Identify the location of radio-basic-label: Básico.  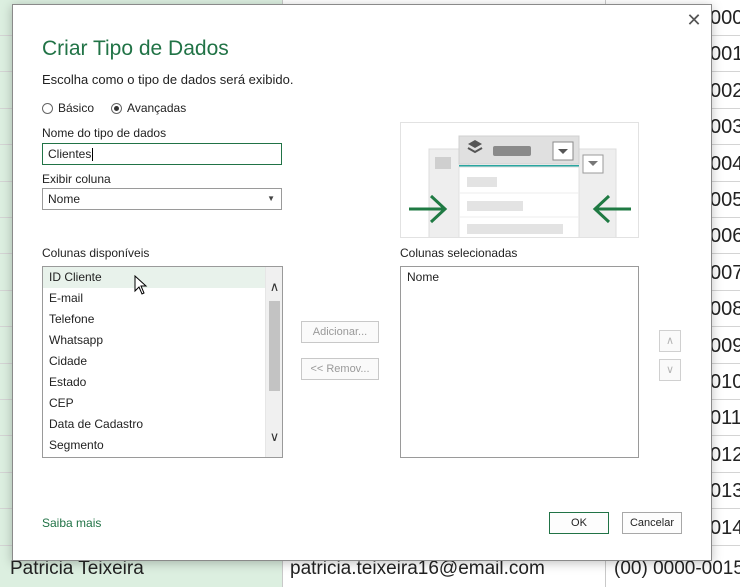
(76, 108).